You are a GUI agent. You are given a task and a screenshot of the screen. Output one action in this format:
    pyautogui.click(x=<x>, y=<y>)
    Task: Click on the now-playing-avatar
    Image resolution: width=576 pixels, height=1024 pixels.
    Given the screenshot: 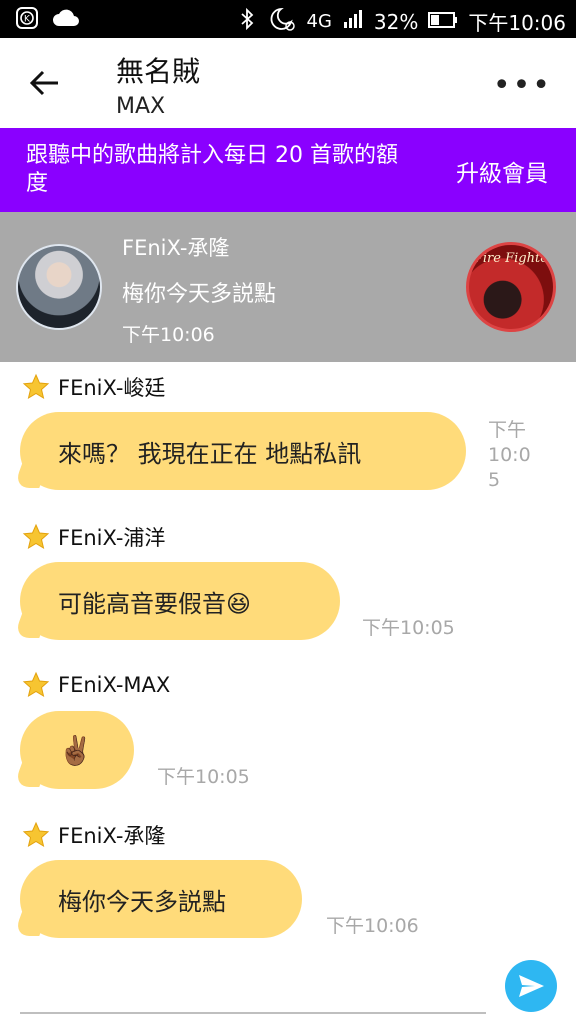 What is the action you would take?
    pyautogui.click(x=59, y=287)
    